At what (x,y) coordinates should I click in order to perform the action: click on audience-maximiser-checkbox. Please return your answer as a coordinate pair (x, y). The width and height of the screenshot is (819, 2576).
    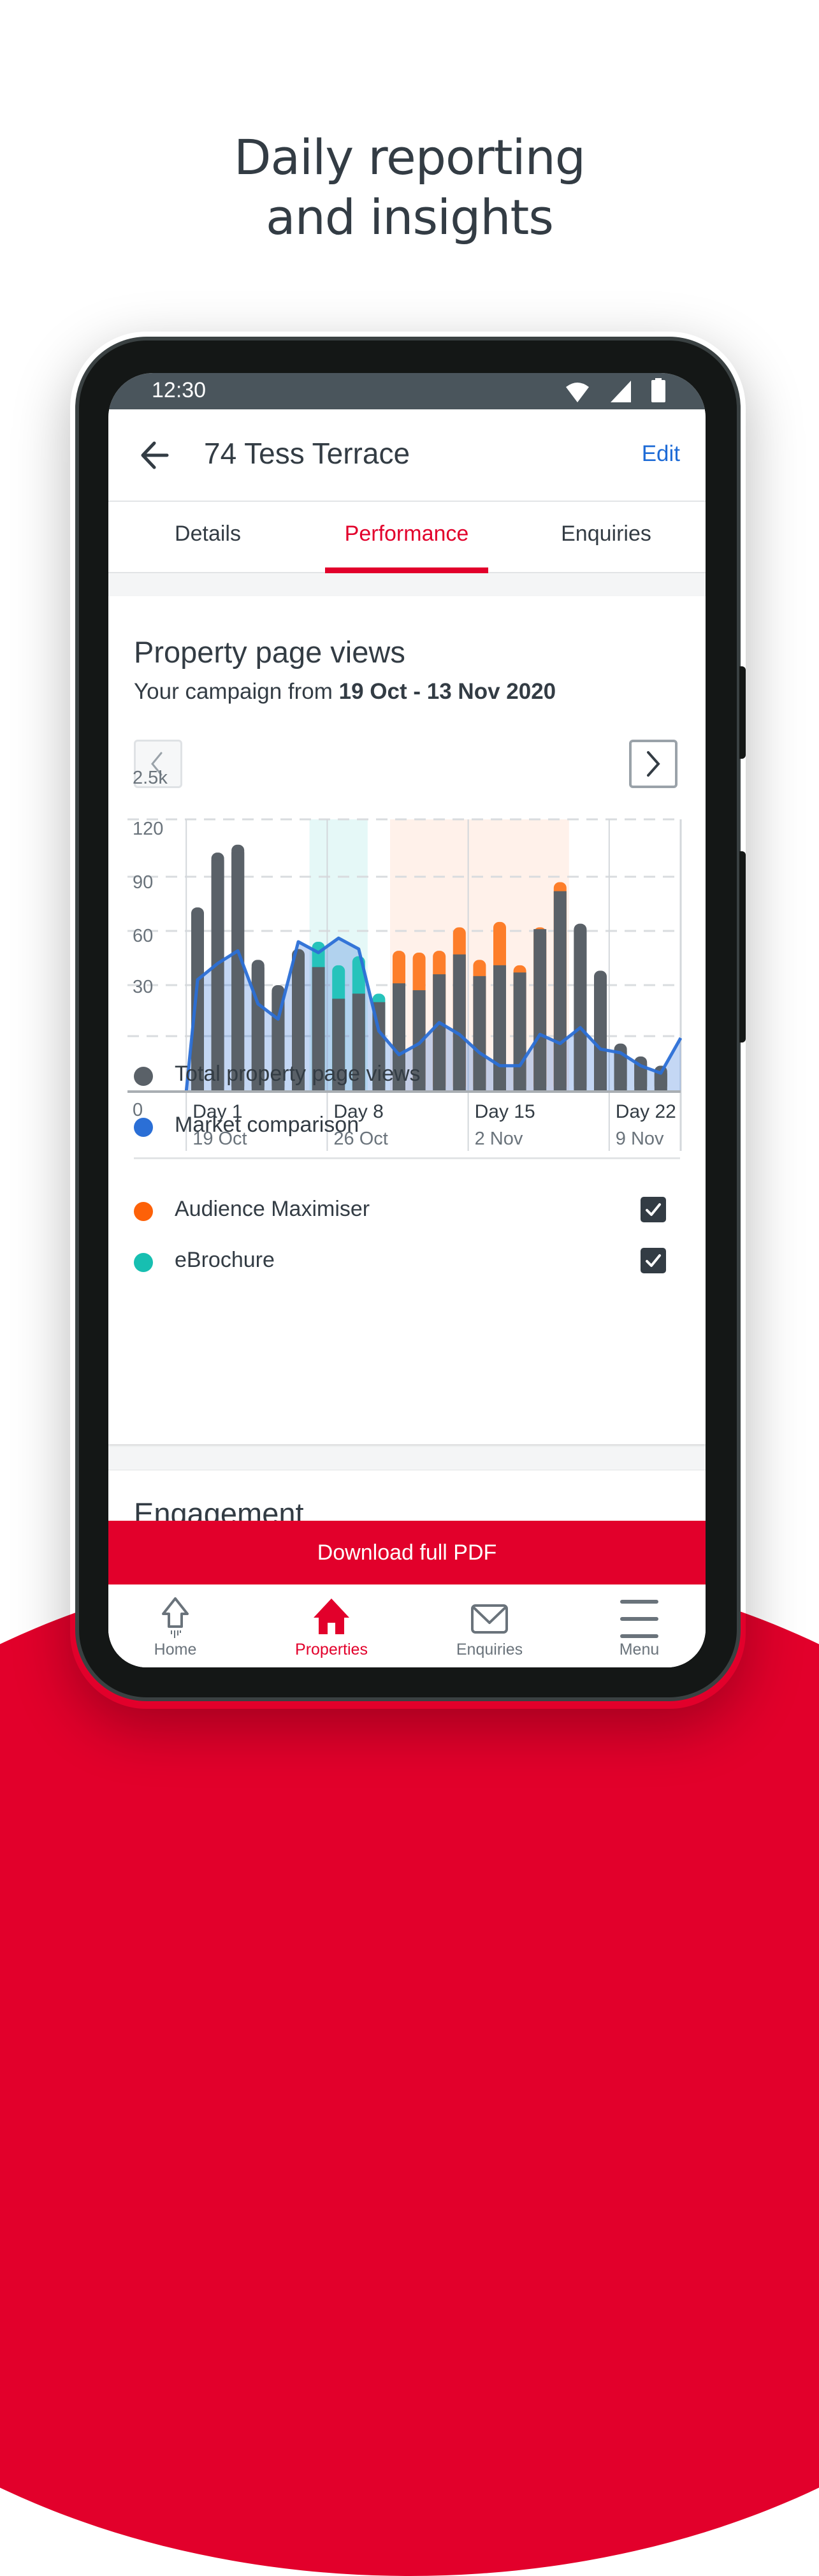
    Looking at the image, I should click on (653, 1209).